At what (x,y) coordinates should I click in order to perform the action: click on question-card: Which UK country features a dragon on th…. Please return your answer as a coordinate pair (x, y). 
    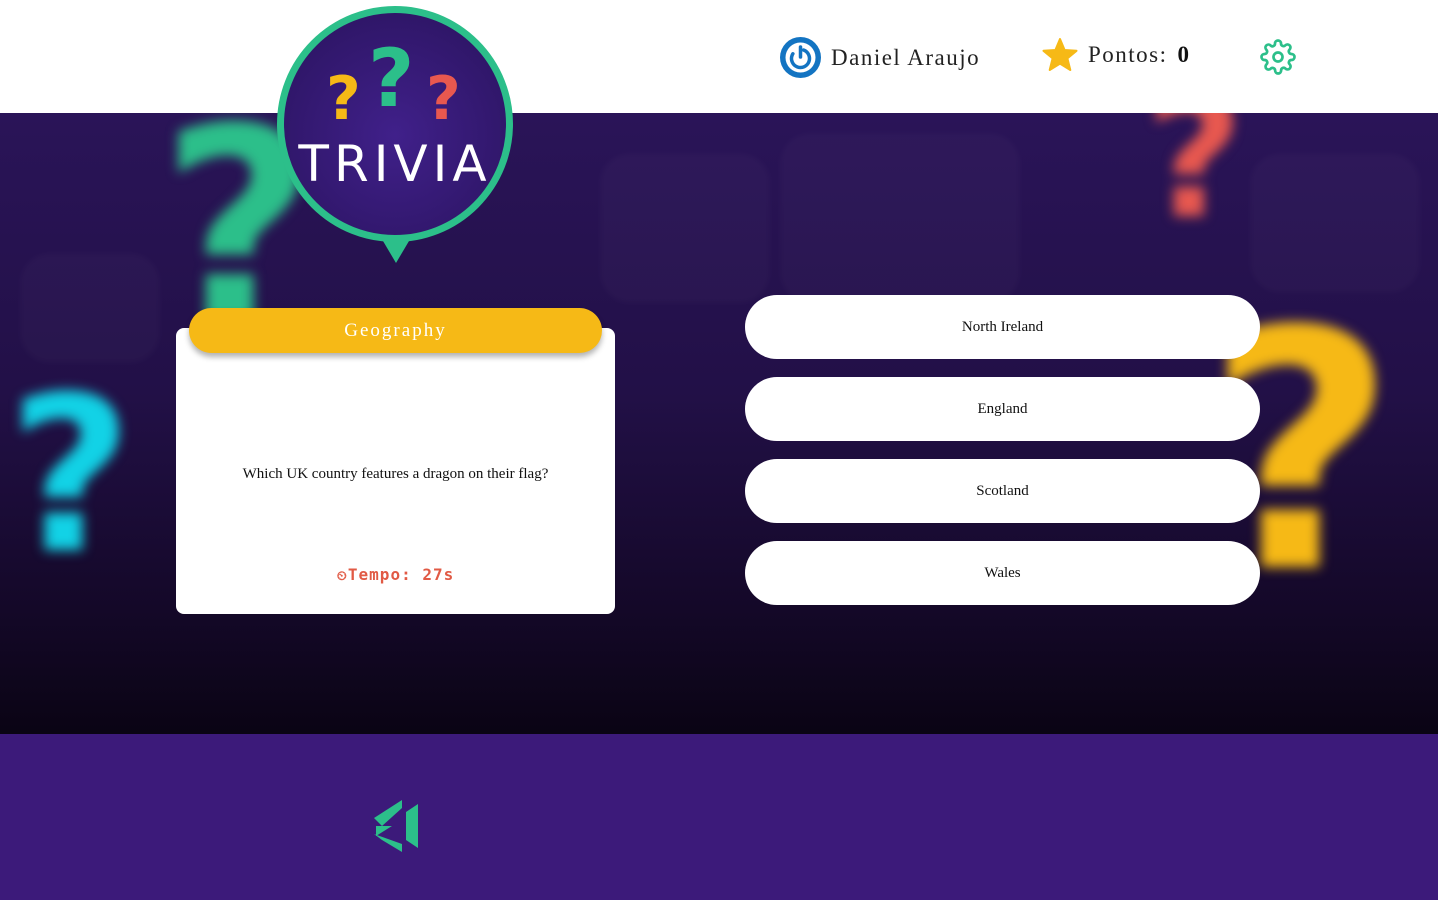
    Looking at the image, I should click on (395, 471).